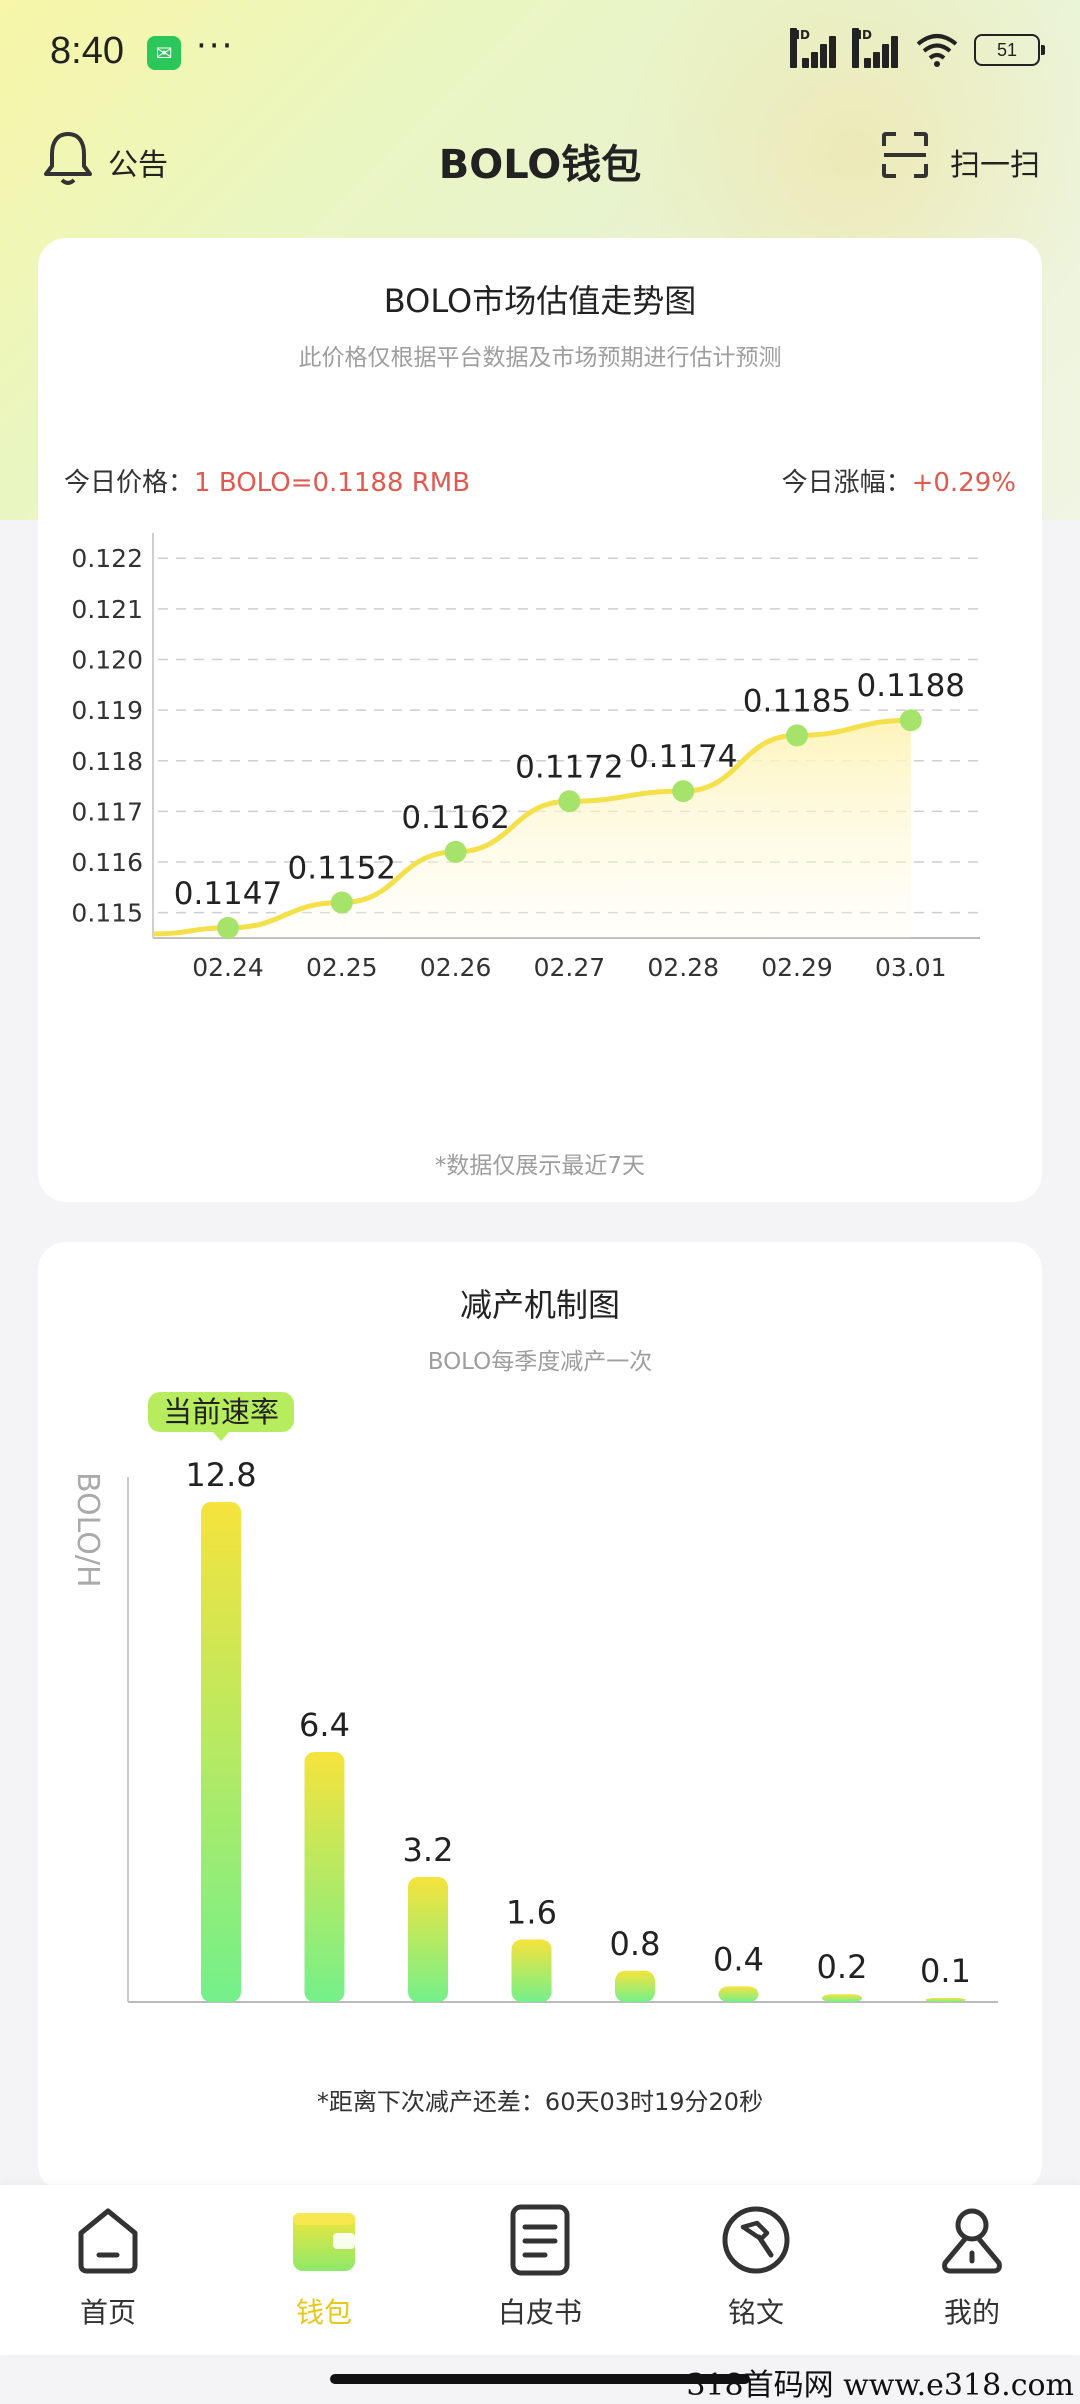 The image size is (1080, 2404). Describe the element at coordinates (87, 1530) in the screenshot. I see `y-axis-label: BOLO/H` at that location.